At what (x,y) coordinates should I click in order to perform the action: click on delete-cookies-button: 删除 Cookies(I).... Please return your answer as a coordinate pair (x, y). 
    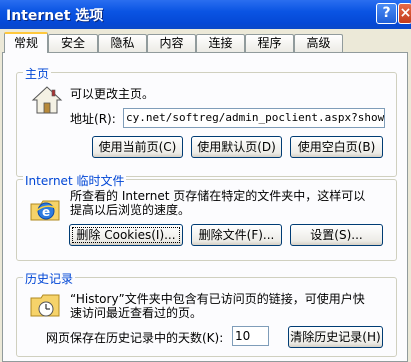
    Looking at the image, I should click on (126, 235).